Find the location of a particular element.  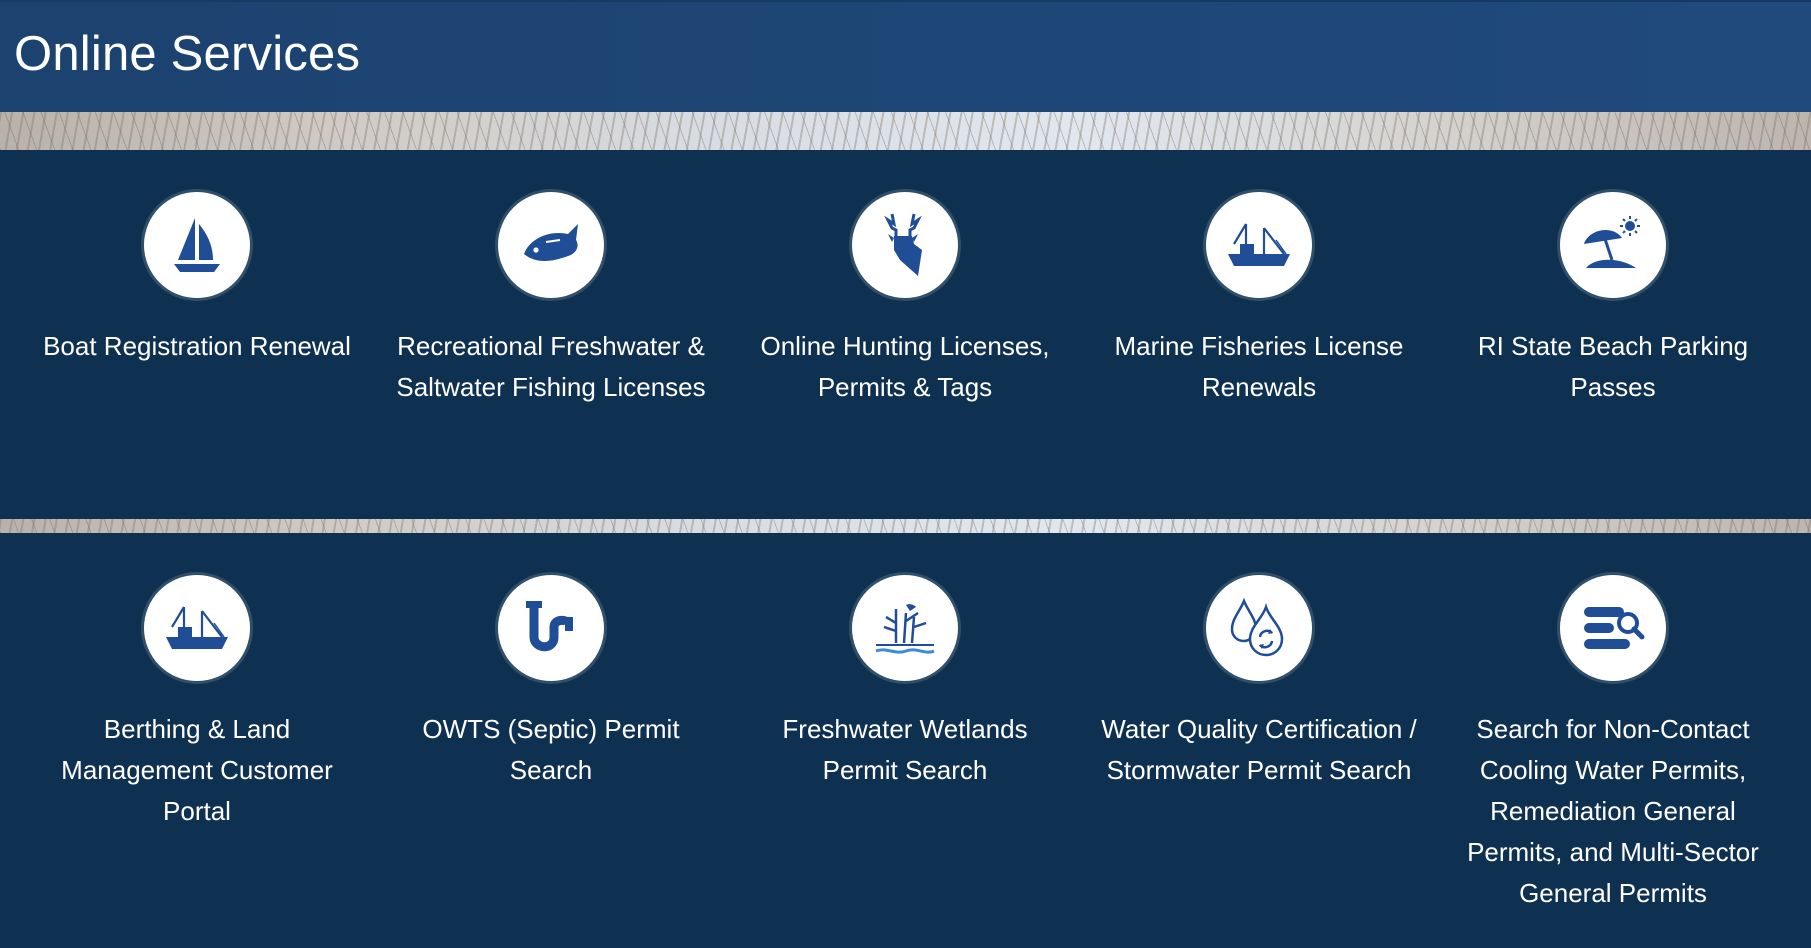

tile-beach-parking: RI State Beach Parking Passes is located at coordinates (1613, 300).